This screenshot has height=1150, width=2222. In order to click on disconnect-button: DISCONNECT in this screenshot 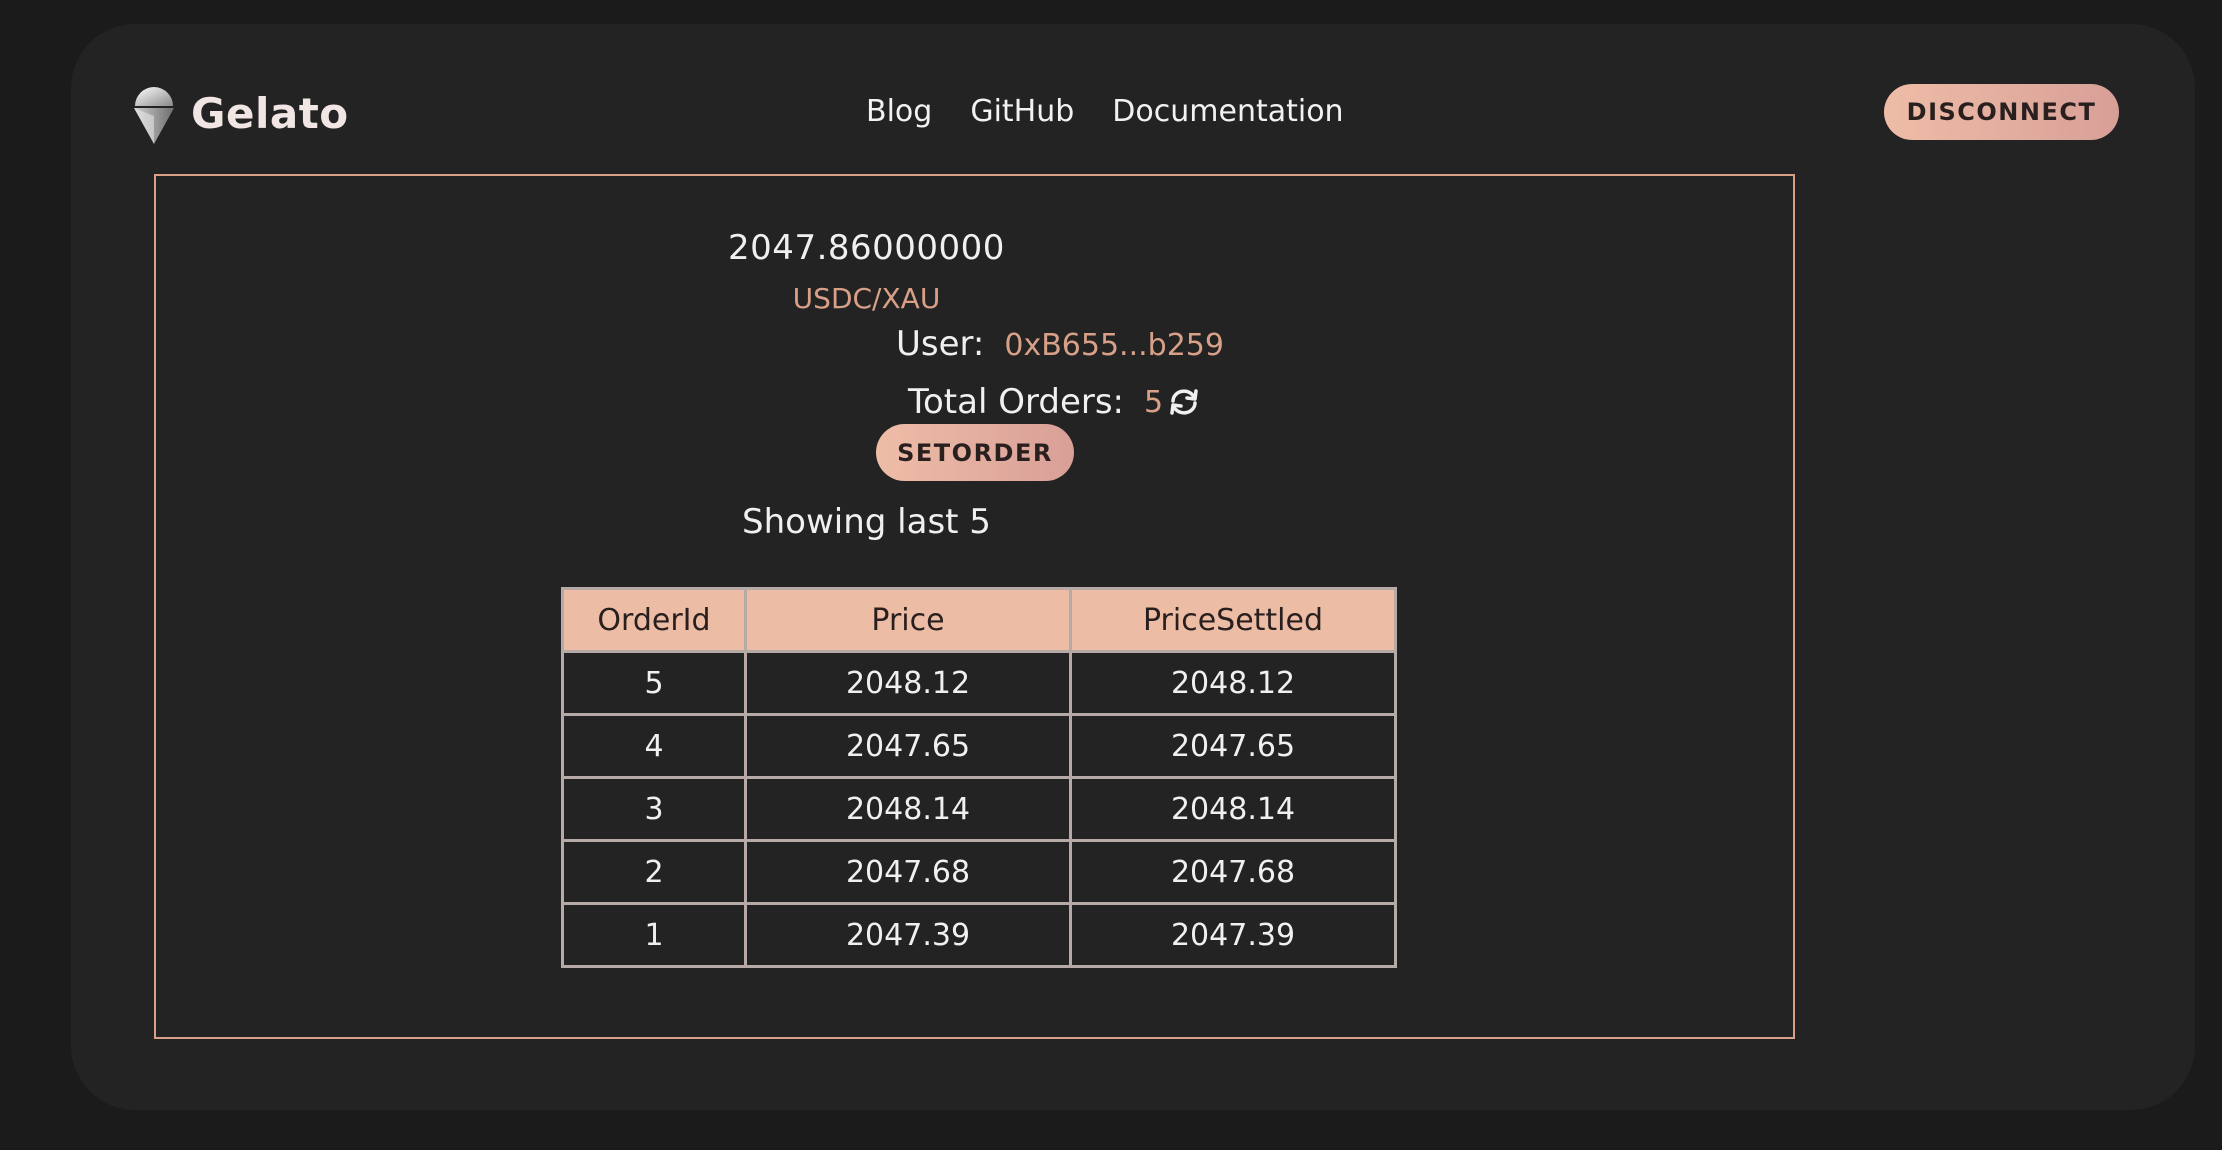, I will do `click(2001, 112)`.